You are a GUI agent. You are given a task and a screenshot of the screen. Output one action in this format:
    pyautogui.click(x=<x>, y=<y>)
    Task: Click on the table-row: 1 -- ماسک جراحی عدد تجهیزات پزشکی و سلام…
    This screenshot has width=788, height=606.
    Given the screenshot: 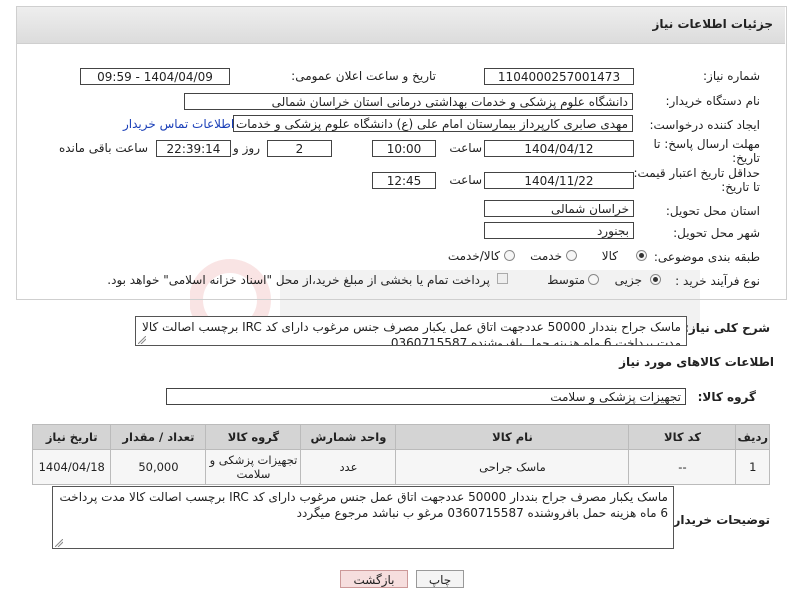 What is the action you would take?
    pyautogui.click(x=400, y=467)
    